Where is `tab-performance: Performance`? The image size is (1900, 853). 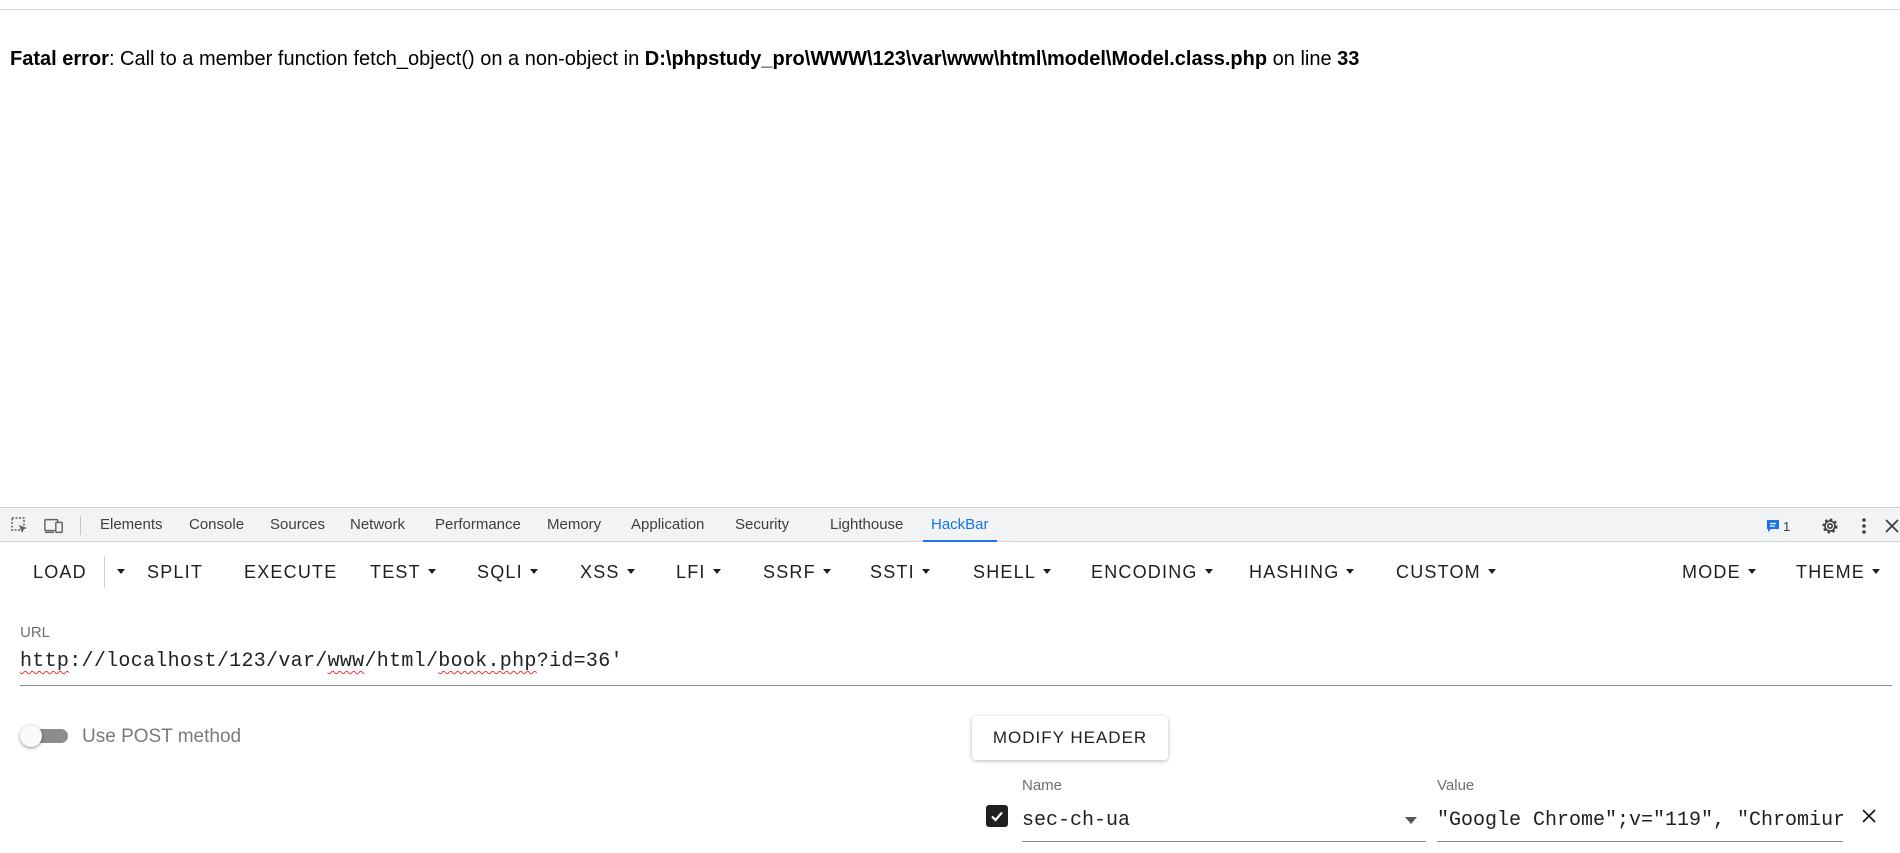 tab-performance: Performance is located at coordinates (478, 524).